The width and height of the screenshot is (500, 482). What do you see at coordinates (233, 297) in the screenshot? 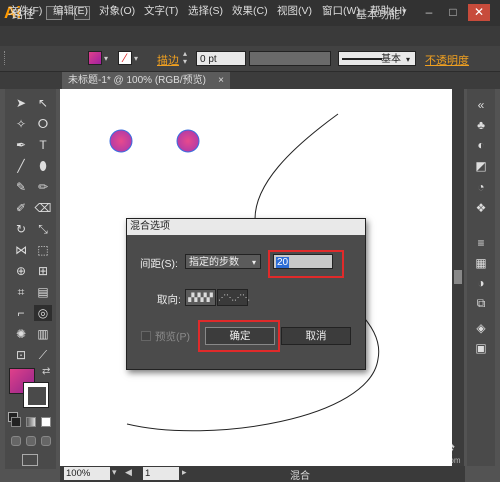
I see `align-to-path-button: ⋰⋱⋰⋱` at bounding box center [233, 297].